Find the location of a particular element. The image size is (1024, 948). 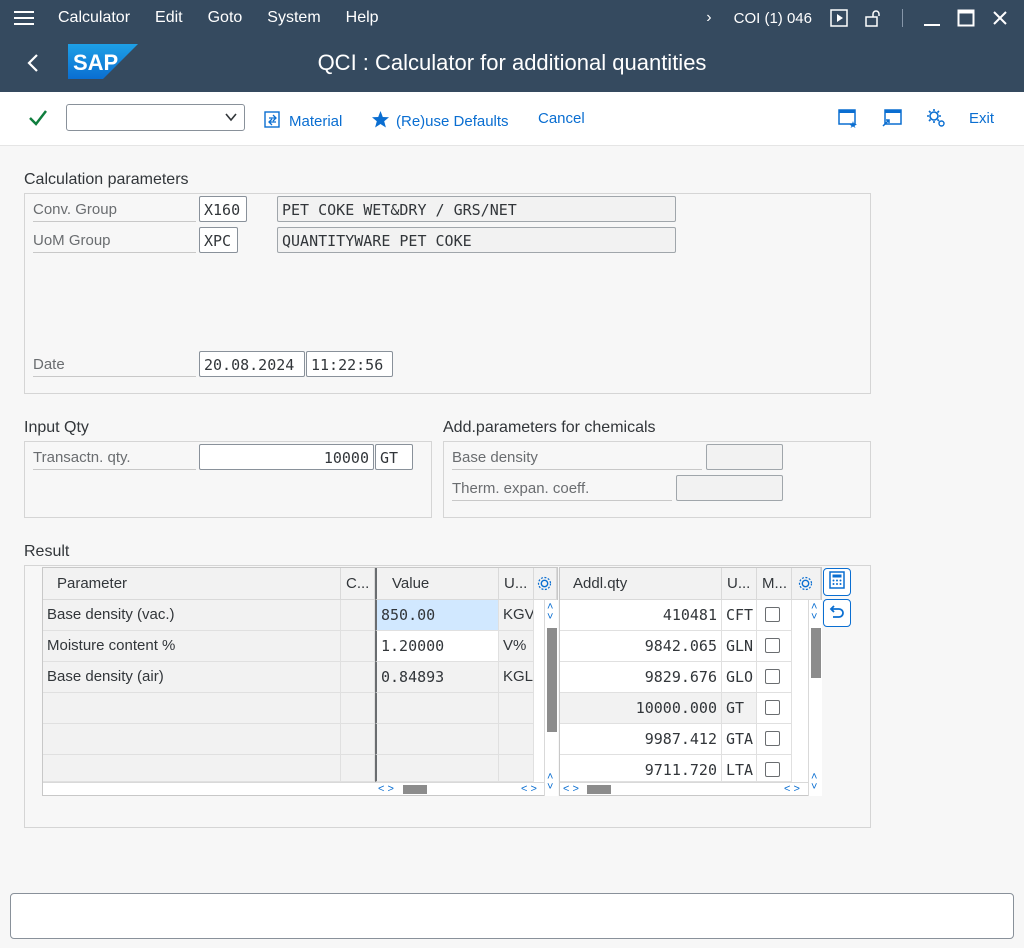

command-field is located at coordinates (155, 117).